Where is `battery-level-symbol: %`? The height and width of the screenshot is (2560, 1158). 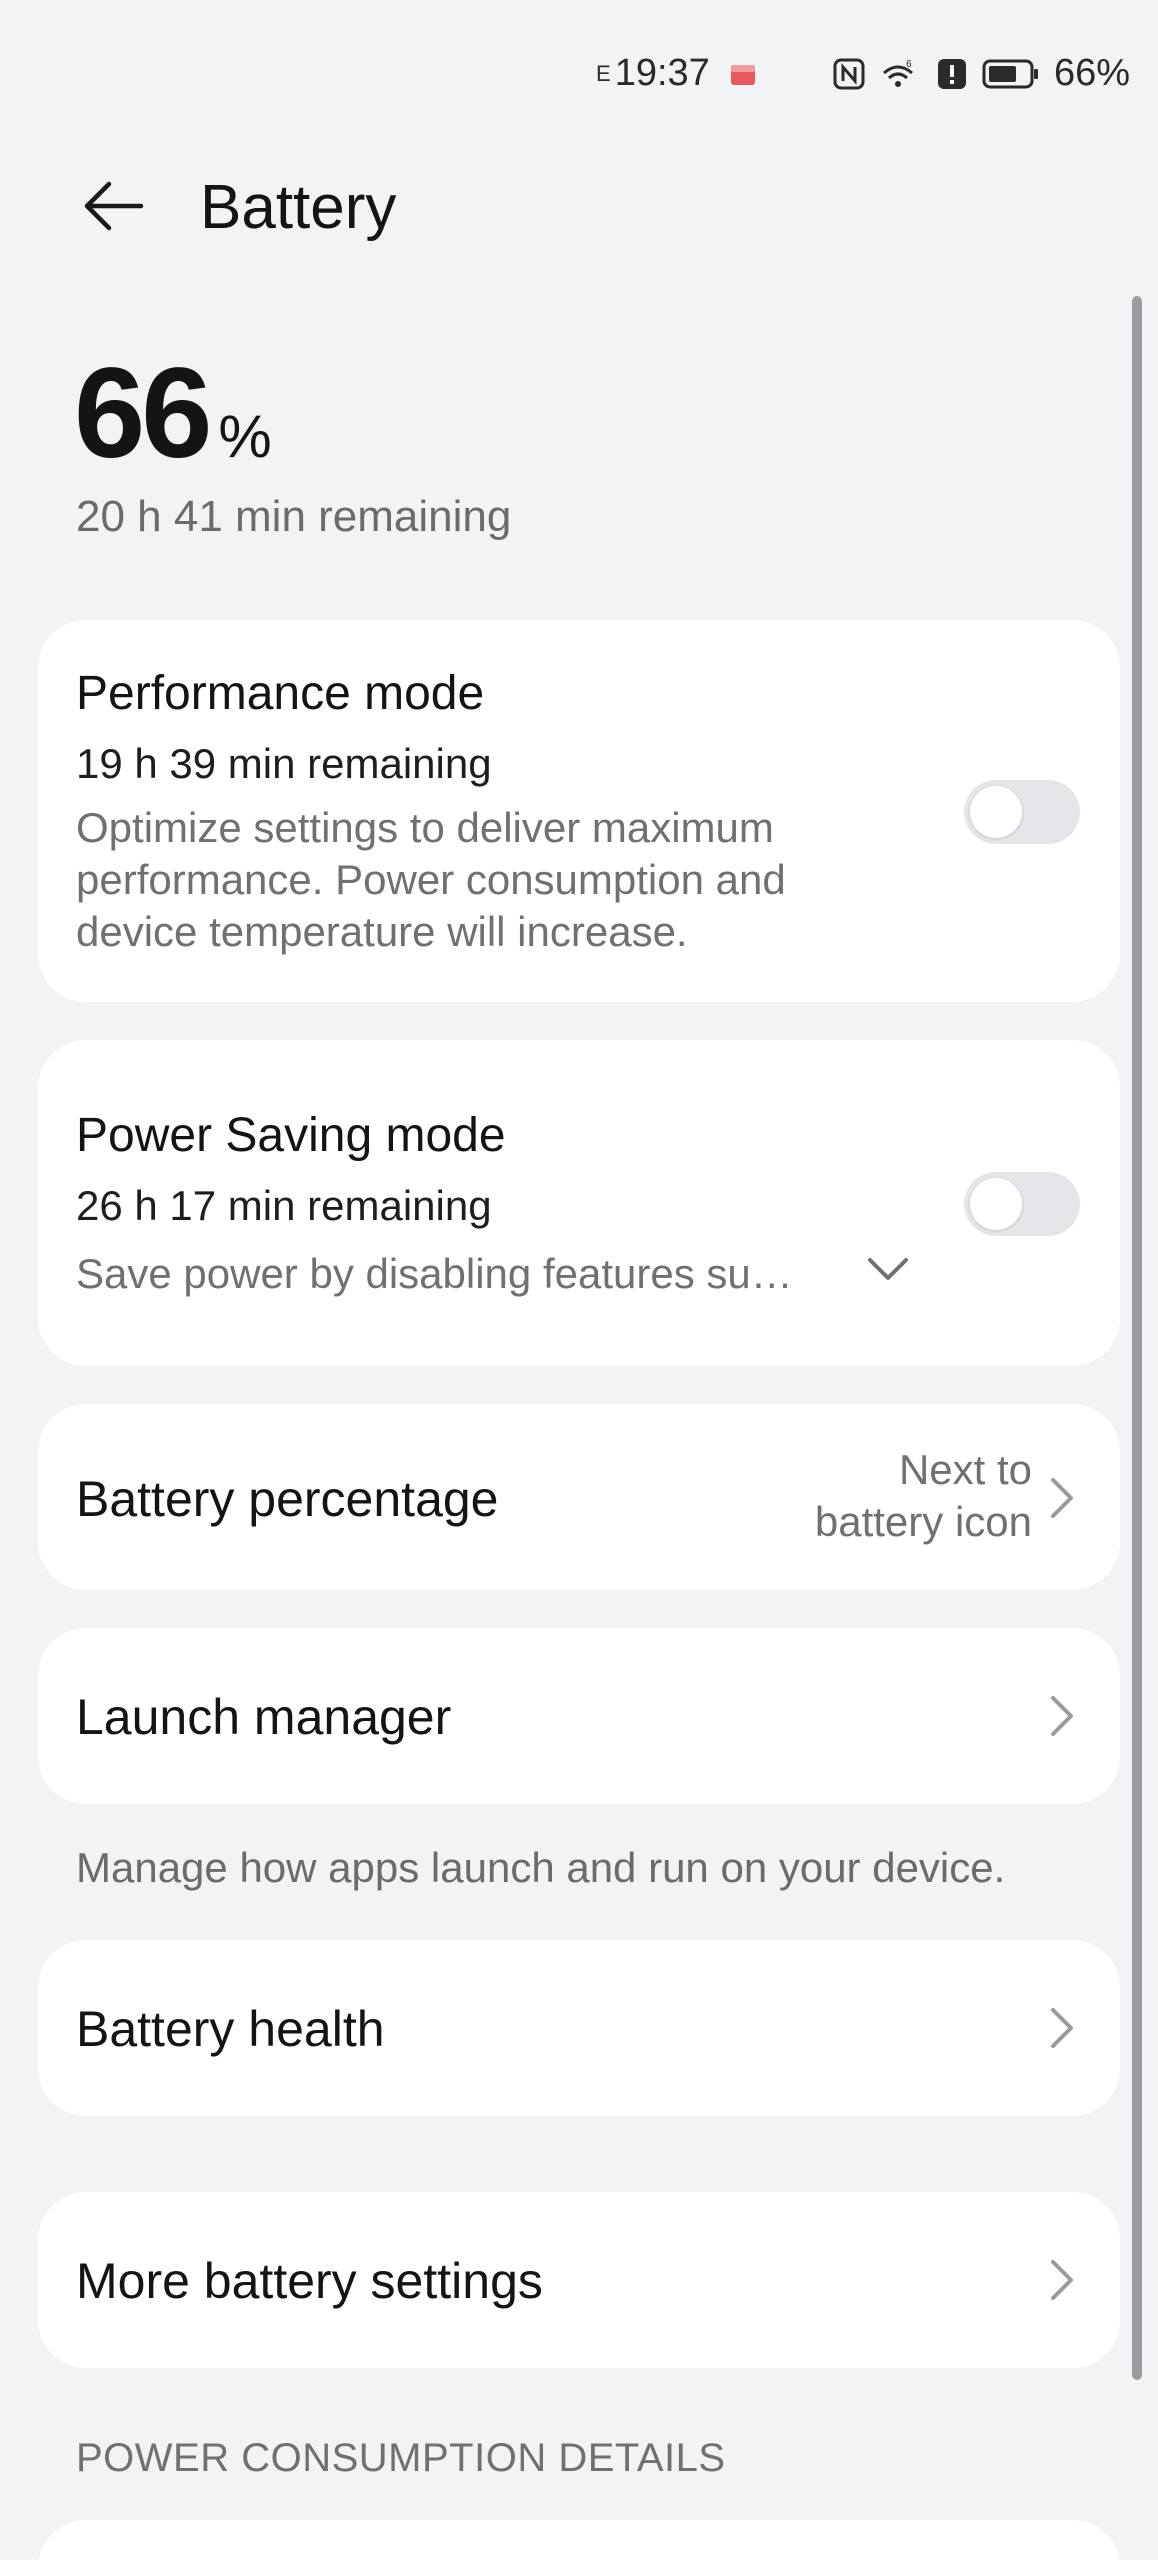
battery-level-symbol: % is located at coordinates (245, 436).